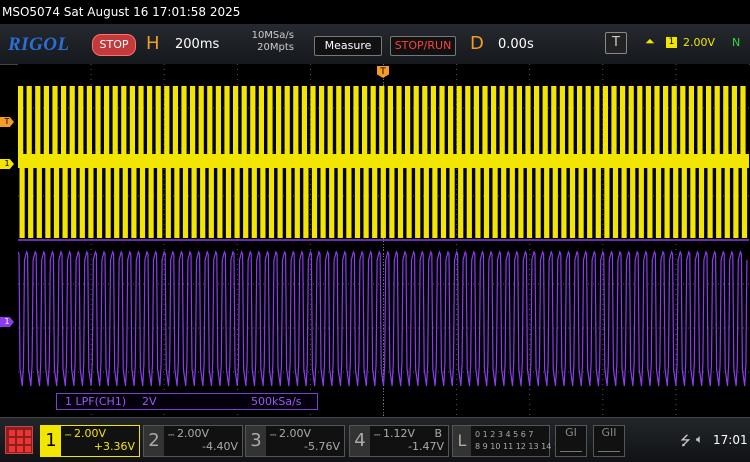 The height and width of the screenshot is (462, 750). Describe the element at coordinates (193, 441) in the screenshot. I see `channel-2-button: 2 ⎓ 2.00V -4.40V` at that location.